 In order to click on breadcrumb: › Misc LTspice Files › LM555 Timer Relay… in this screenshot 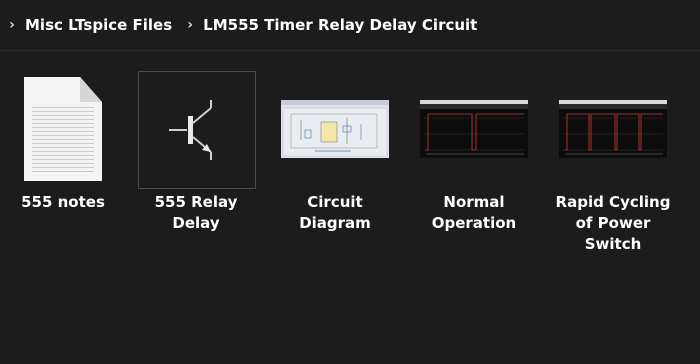, I will do `click(350, 25)`.